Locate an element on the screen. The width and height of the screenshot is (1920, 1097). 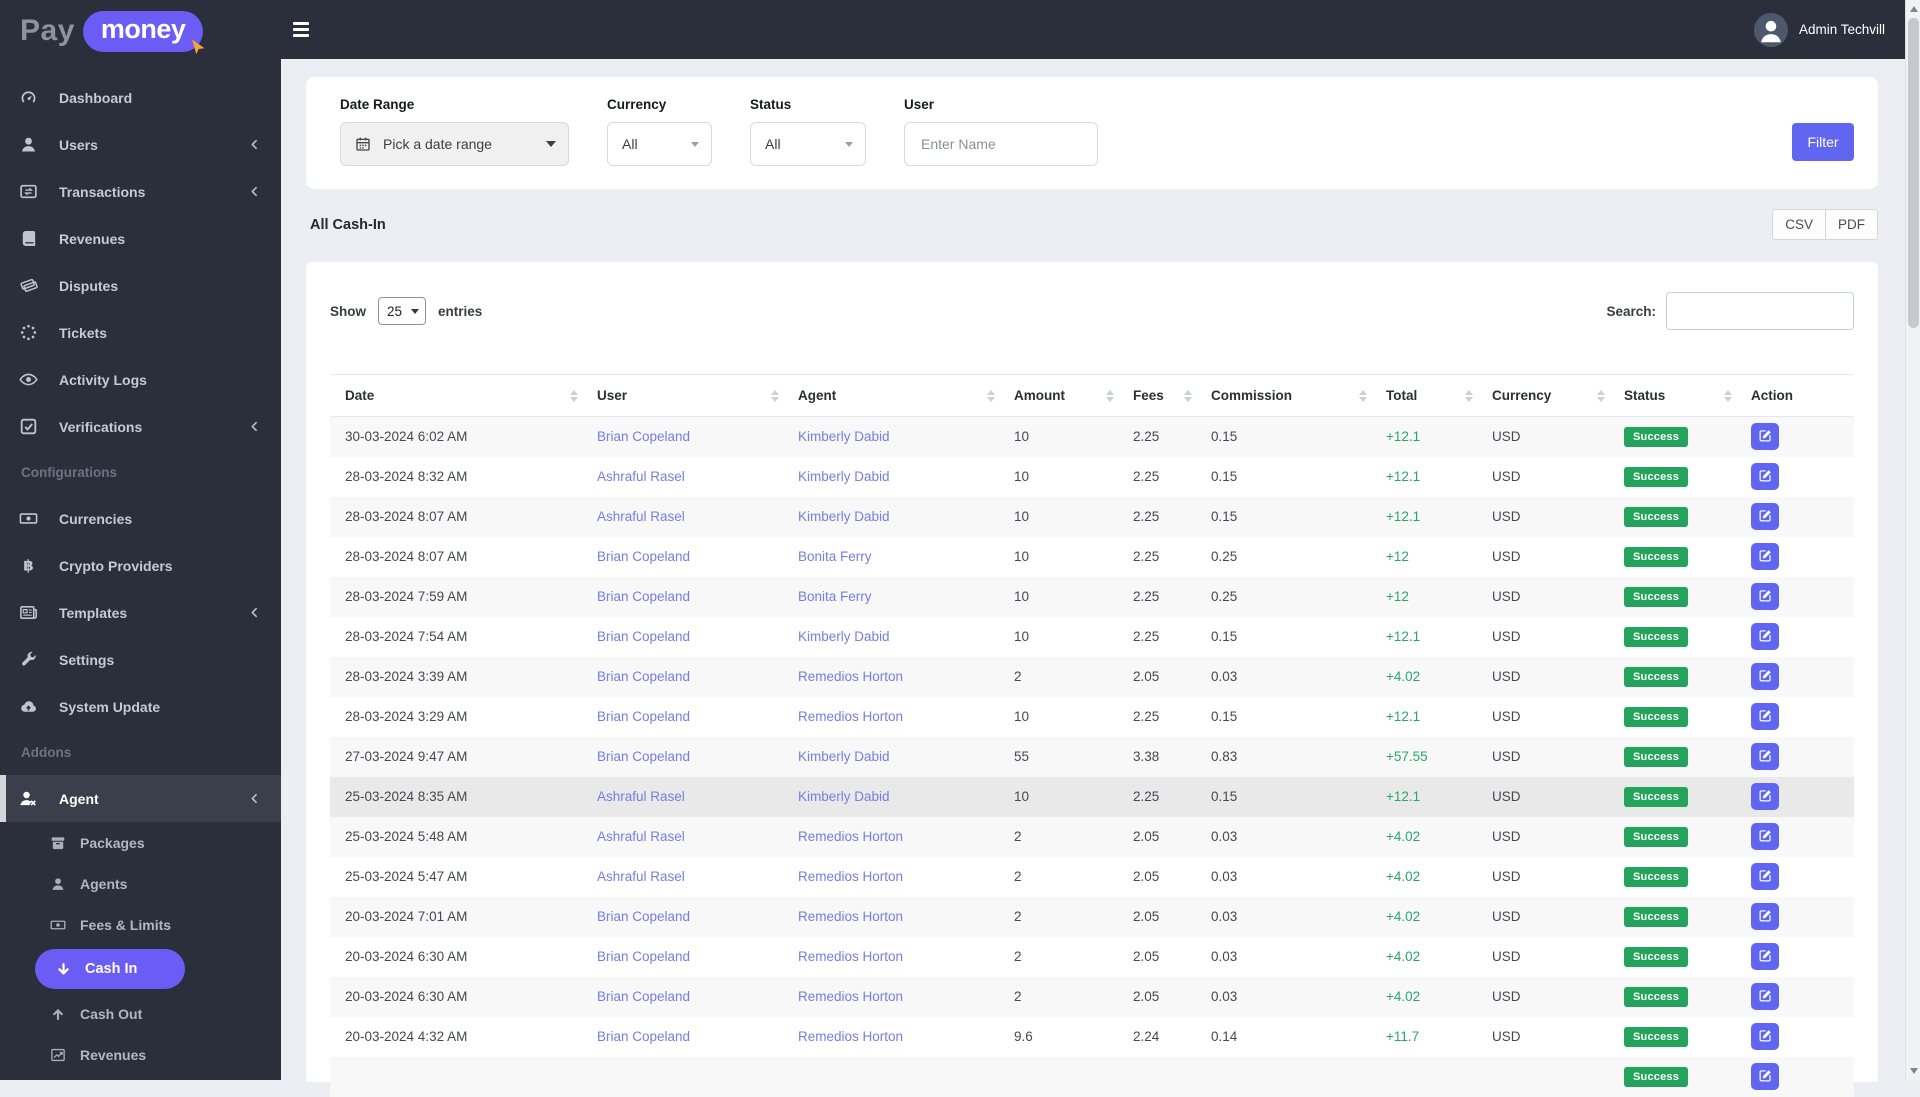
pdf-export-button: PDF is located at coordinates (1851, 224).